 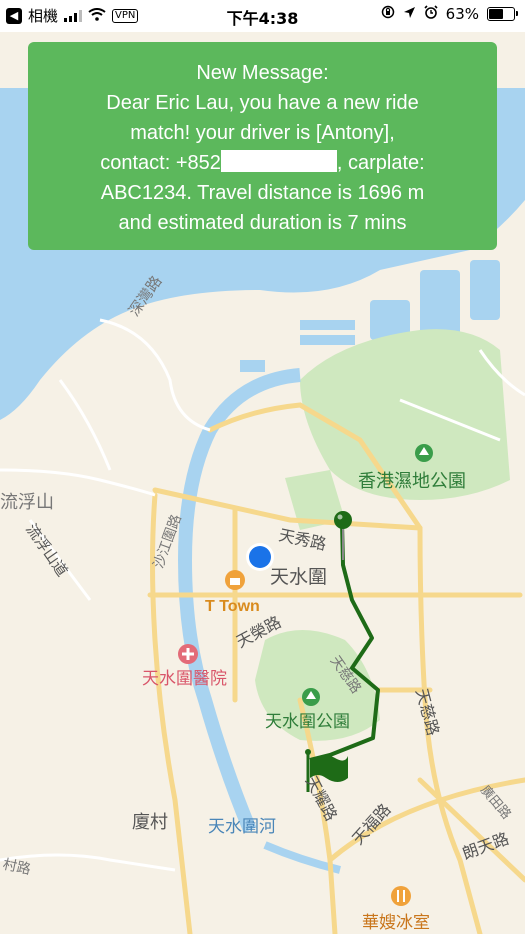 What do you see at coordinates (262, 103) in the screenshot?
I see `notification-line-1: Dear Eric Lau, you have a new ride` at bounding box center [262, 103].